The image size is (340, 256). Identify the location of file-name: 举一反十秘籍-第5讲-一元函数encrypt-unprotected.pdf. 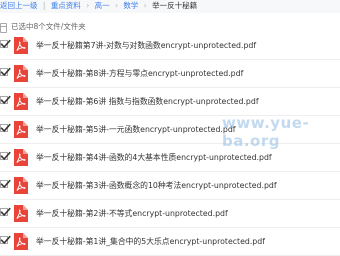
(136, 129).